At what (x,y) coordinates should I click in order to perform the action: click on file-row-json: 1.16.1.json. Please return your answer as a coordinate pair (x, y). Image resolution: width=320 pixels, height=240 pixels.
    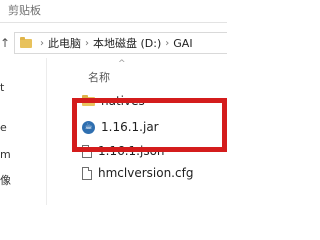
    Looking at the image, I should click on (123, 151).